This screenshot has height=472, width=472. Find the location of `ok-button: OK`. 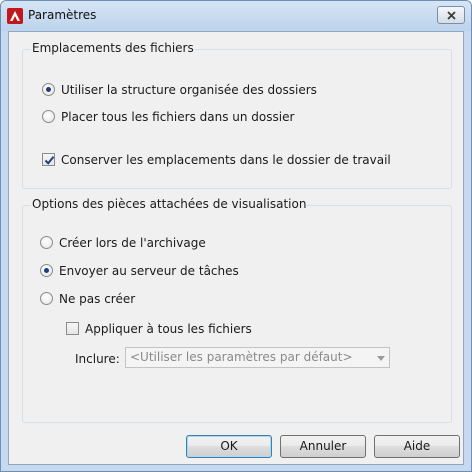

ok-button: OK is located at coordinates (229, 446).